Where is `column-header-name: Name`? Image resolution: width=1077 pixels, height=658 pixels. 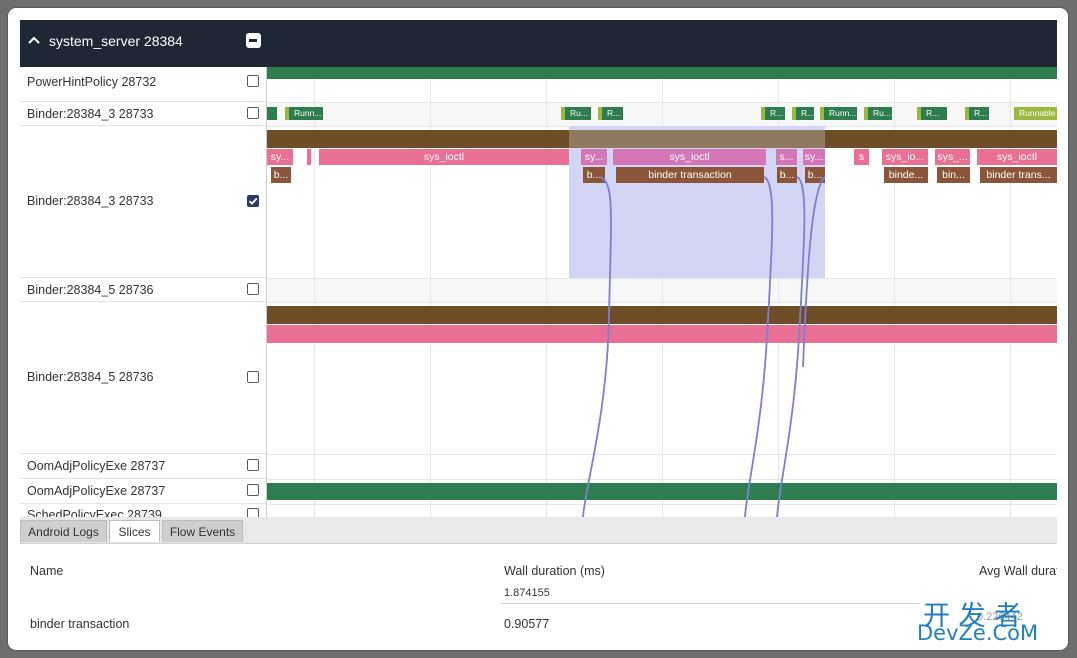
column-header-name: Name is located at coordinates (46, 571).